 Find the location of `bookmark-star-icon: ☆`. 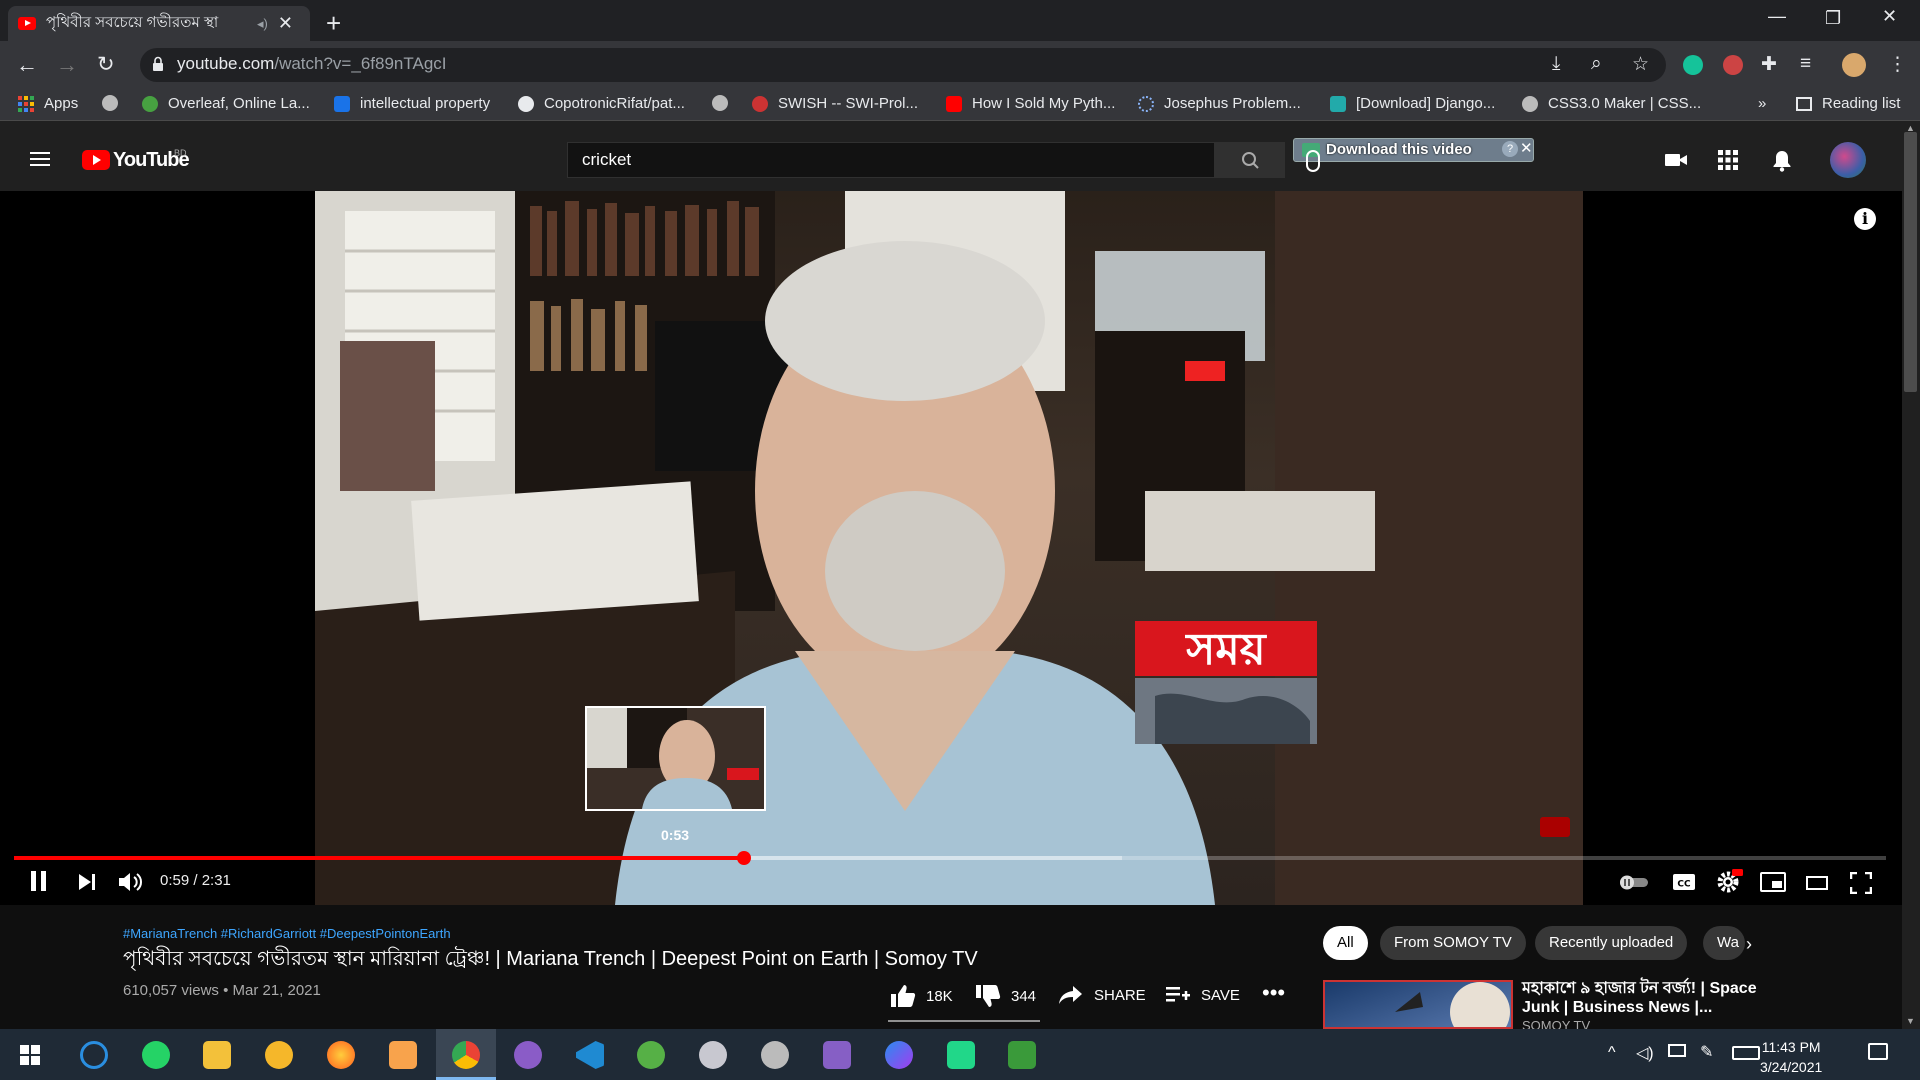

bookmark-star-icon: ☆ is located at coordinates (1640, 64).